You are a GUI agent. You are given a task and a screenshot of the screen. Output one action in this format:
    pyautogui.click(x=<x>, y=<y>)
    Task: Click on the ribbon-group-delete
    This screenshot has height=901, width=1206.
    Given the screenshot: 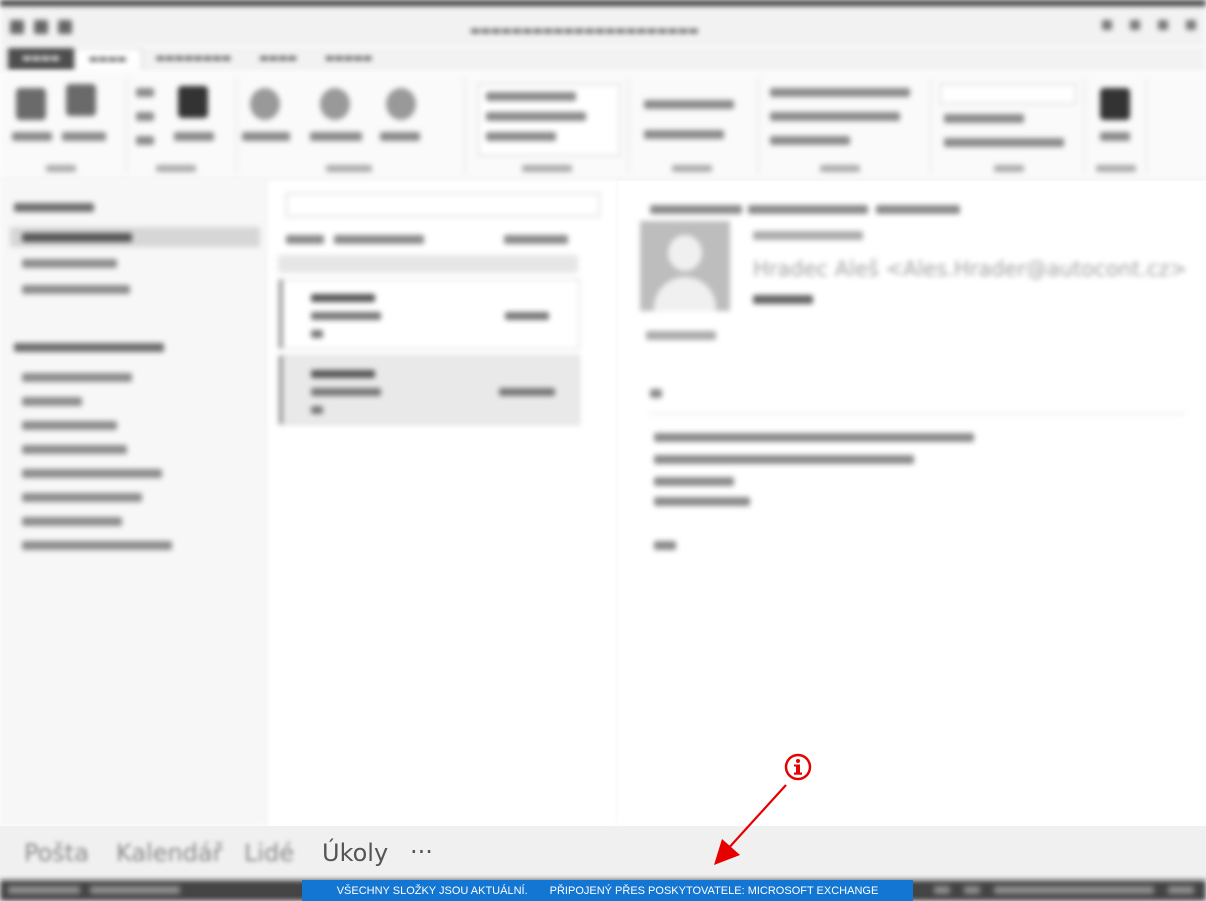 What is the action you would take?
    pyautogui.click(x=181, y=126)
    